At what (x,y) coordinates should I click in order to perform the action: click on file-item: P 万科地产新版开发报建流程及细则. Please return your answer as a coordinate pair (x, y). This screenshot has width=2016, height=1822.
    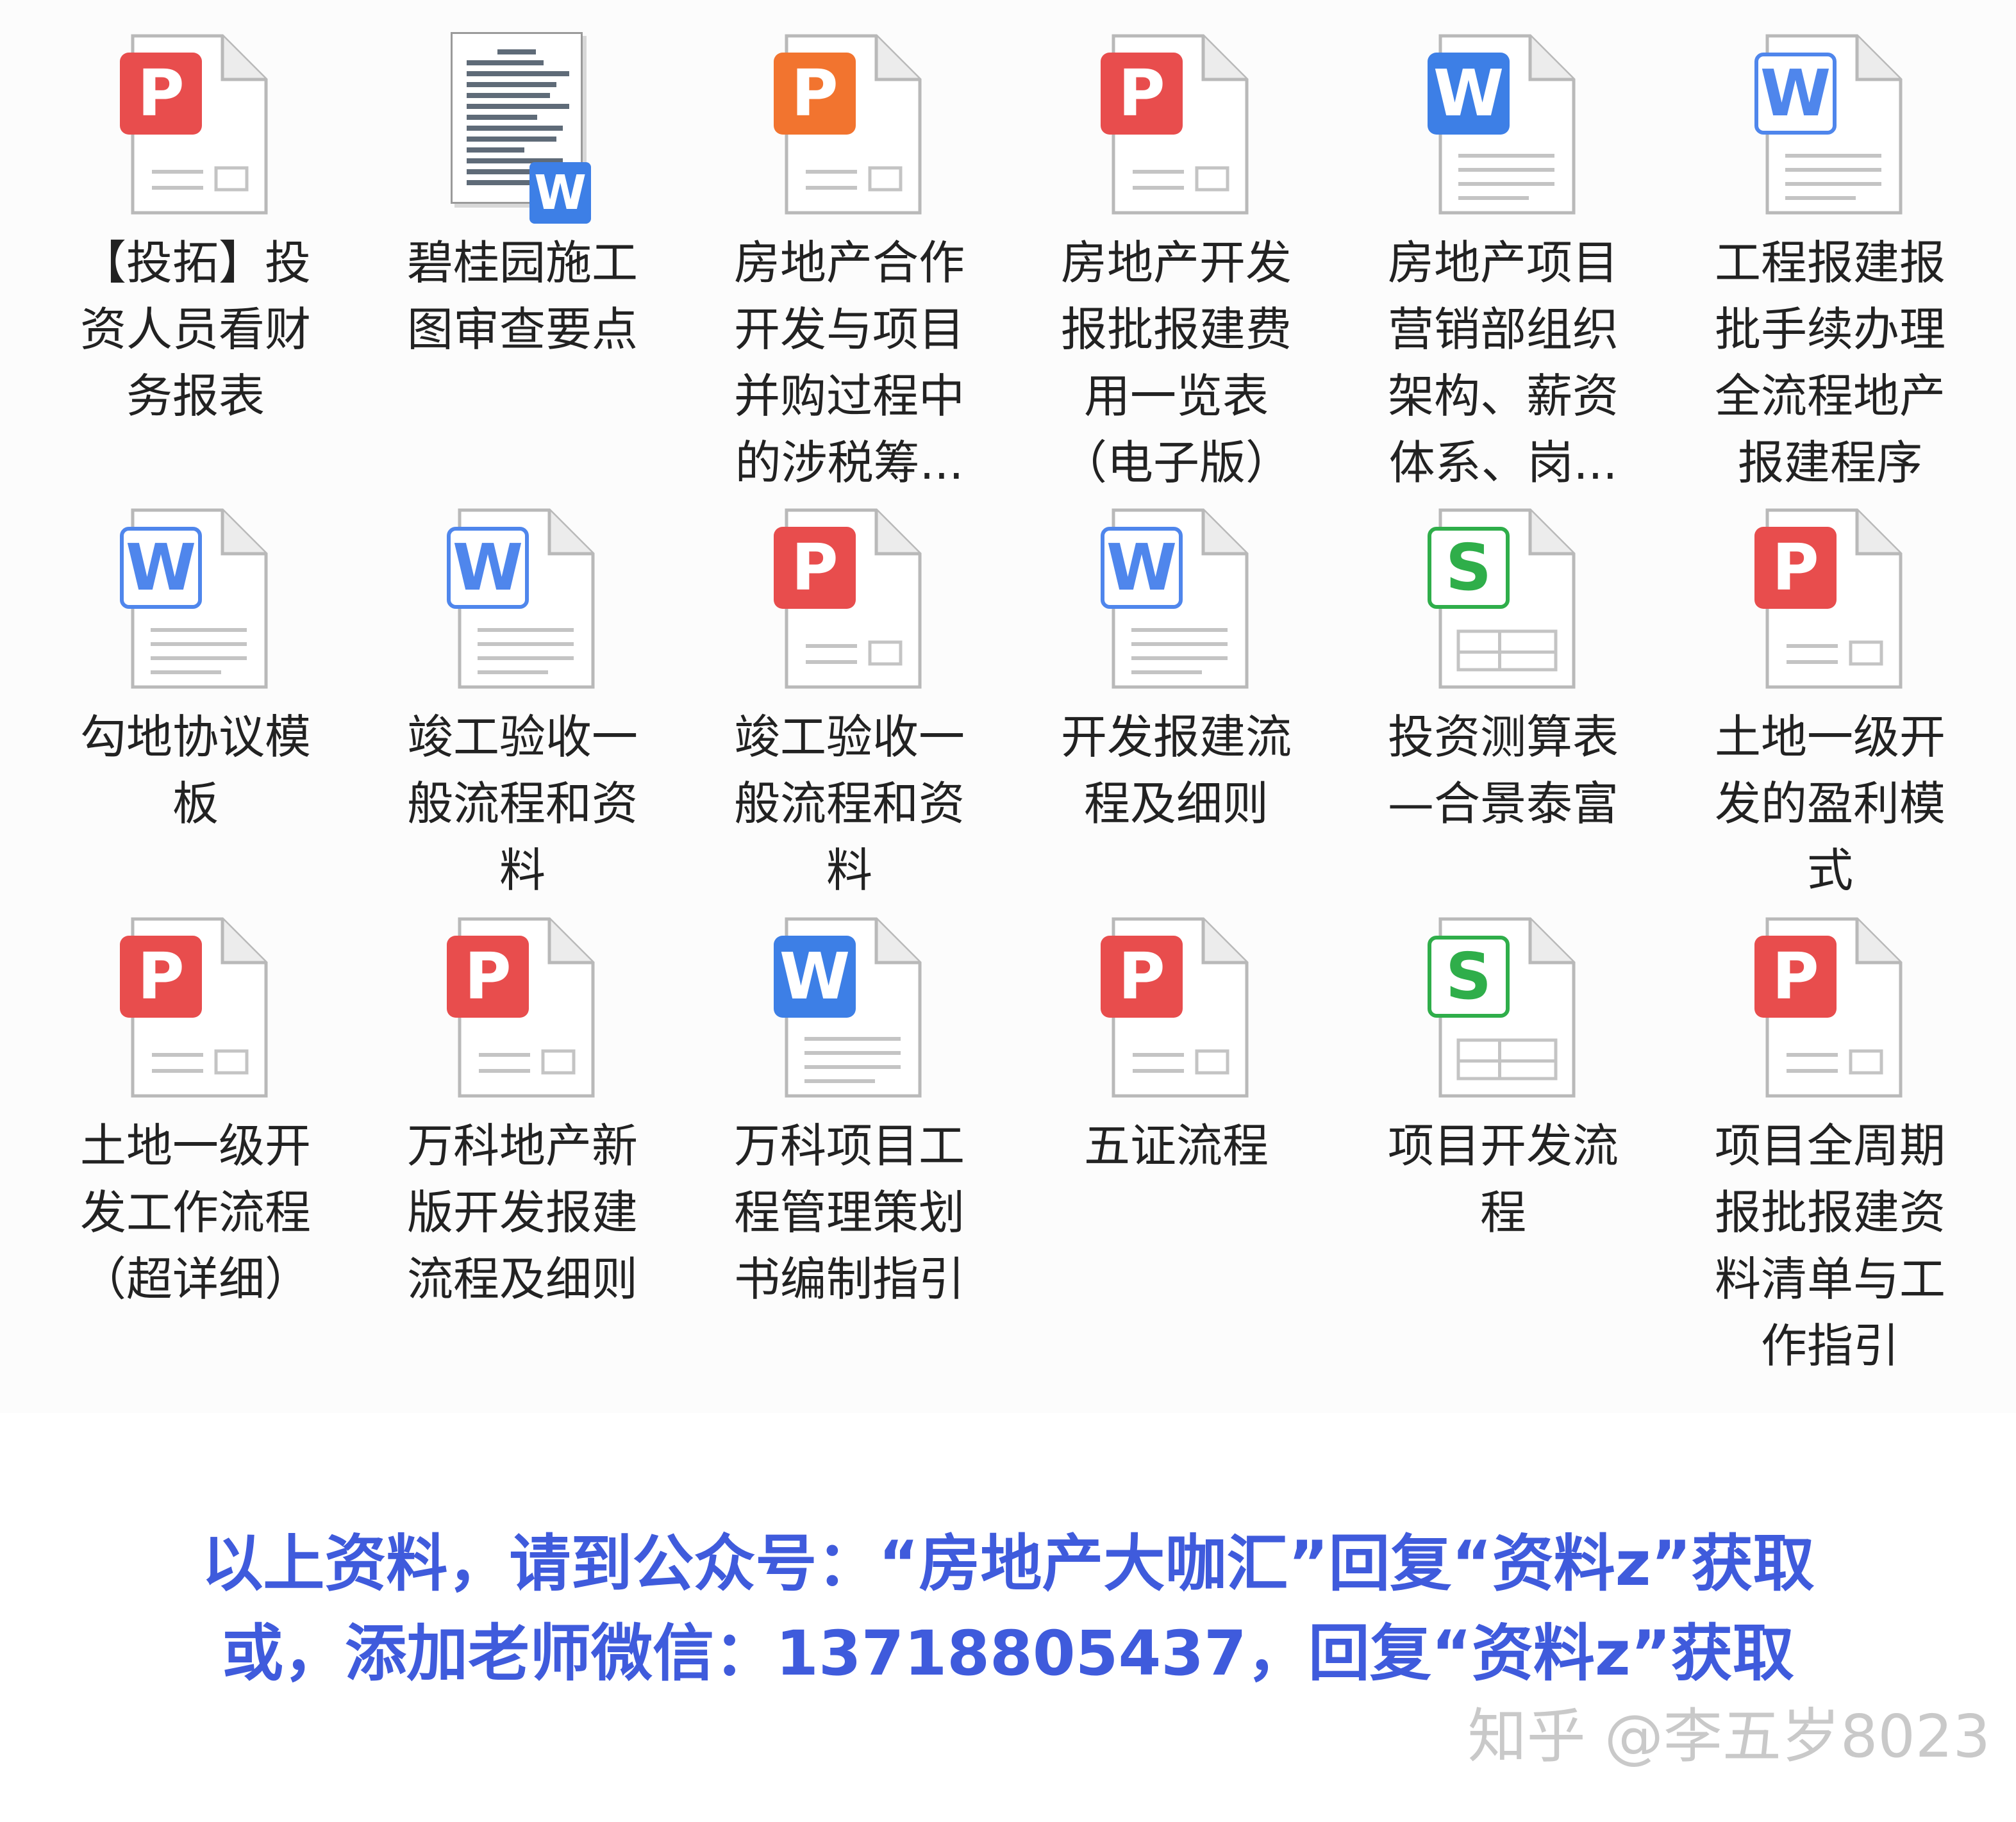
    Looking at the image, I should click on (522, 1114).